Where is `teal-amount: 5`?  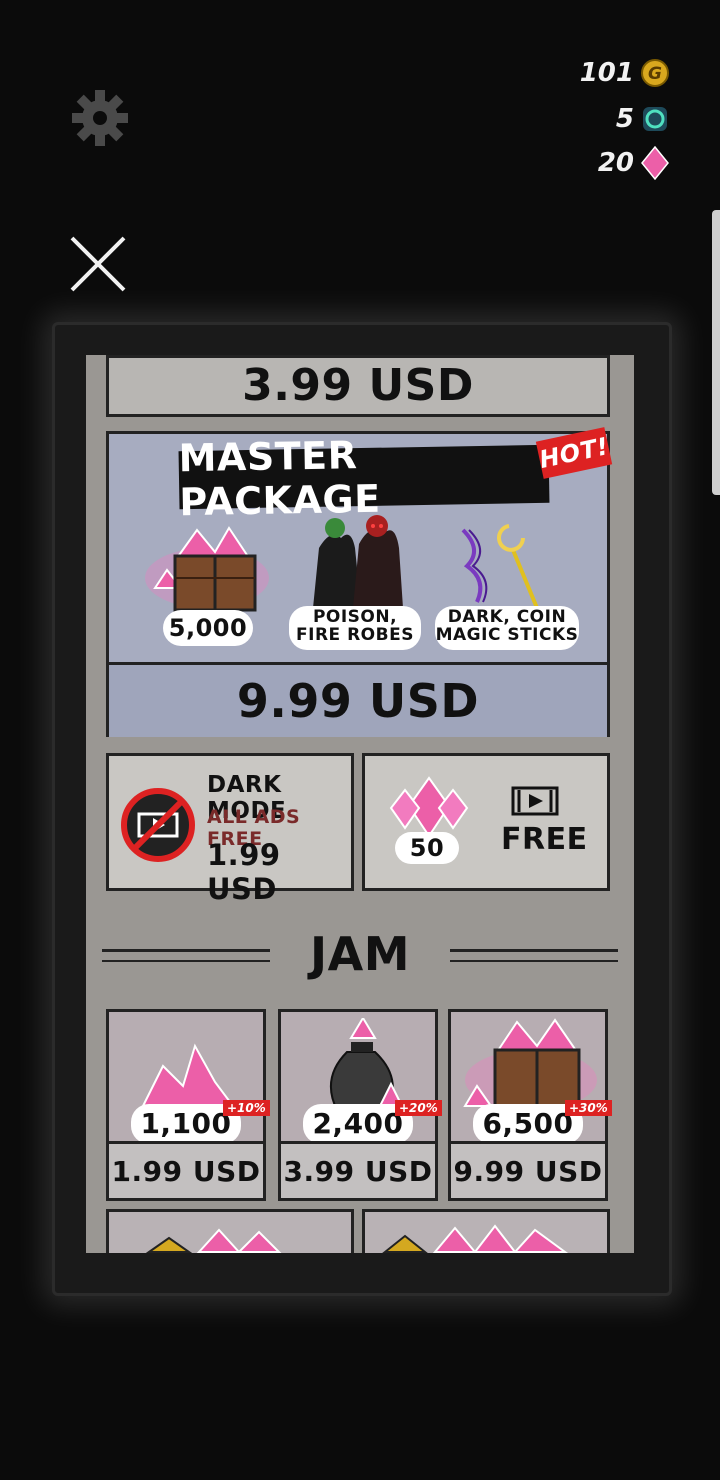 teal-amount: 5 is located at coordinates (624, 119).